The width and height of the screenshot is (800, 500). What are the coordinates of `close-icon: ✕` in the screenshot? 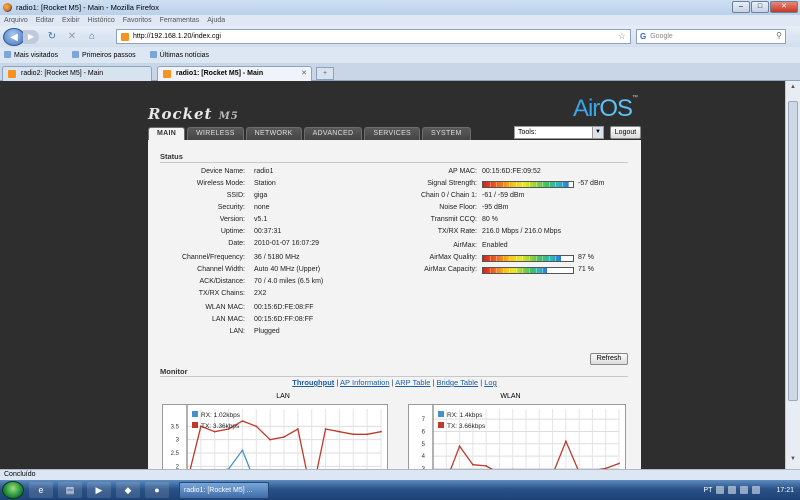 It's located at (784, 7).